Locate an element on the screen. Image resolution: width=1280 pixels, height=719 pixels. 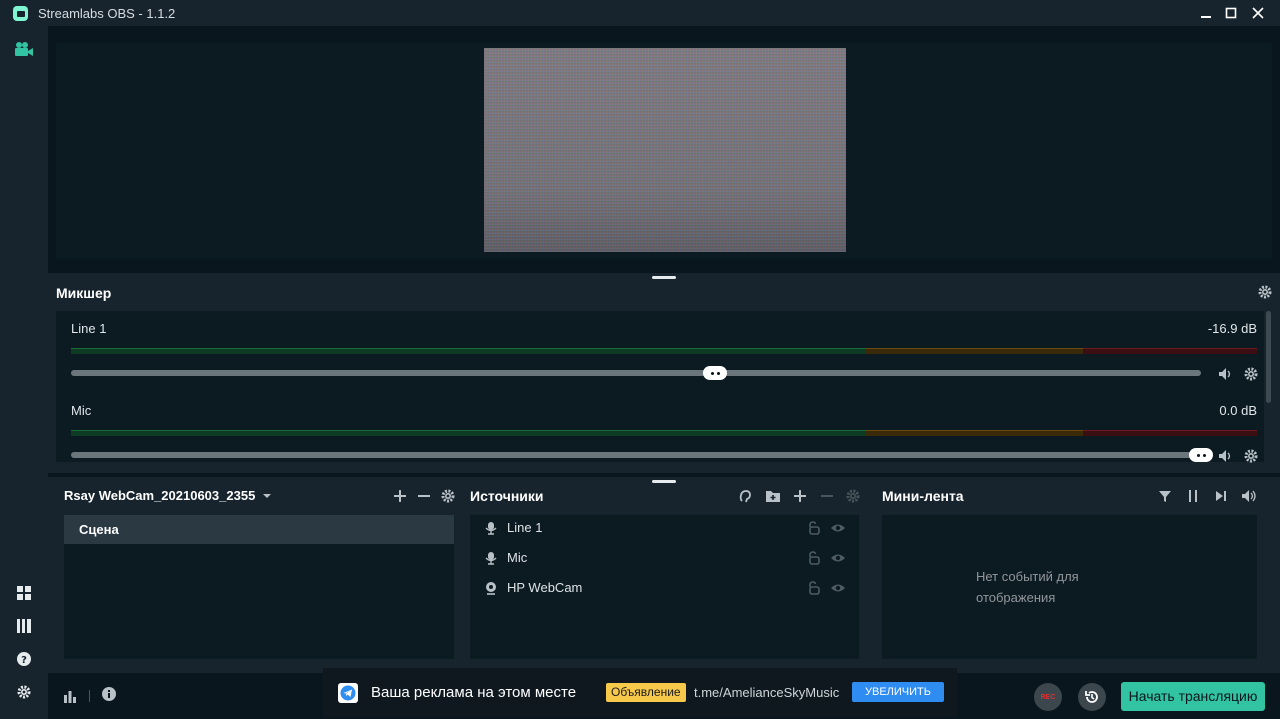
feed-pause-button is located at coordinates (1193, 496).